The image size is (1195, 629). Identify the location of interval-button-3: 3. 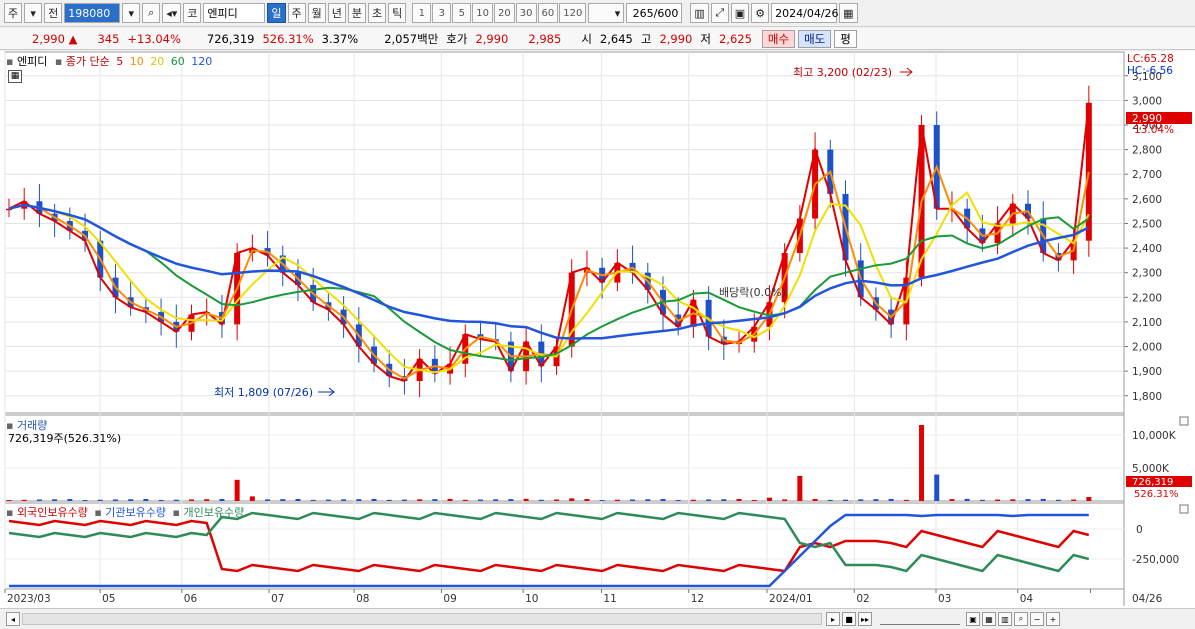
(442, 13).